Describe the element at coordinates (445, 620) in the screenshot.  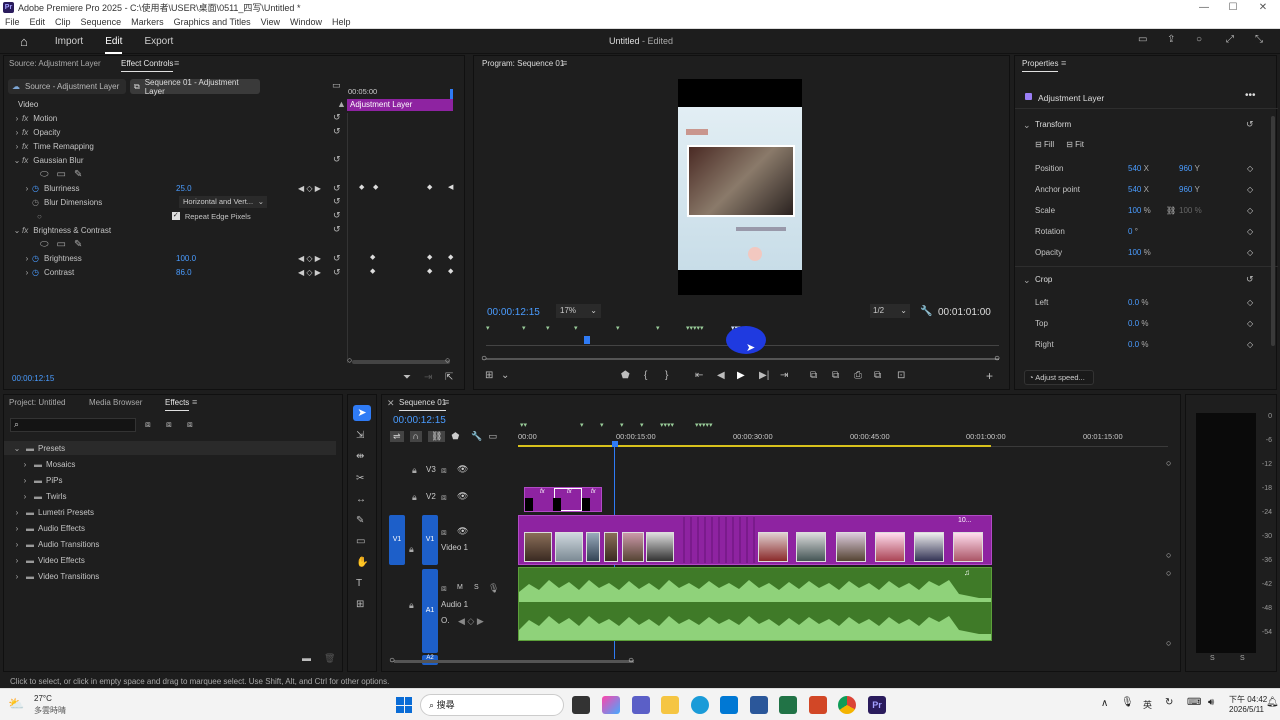
I see `volume-icon: O.` at that location.